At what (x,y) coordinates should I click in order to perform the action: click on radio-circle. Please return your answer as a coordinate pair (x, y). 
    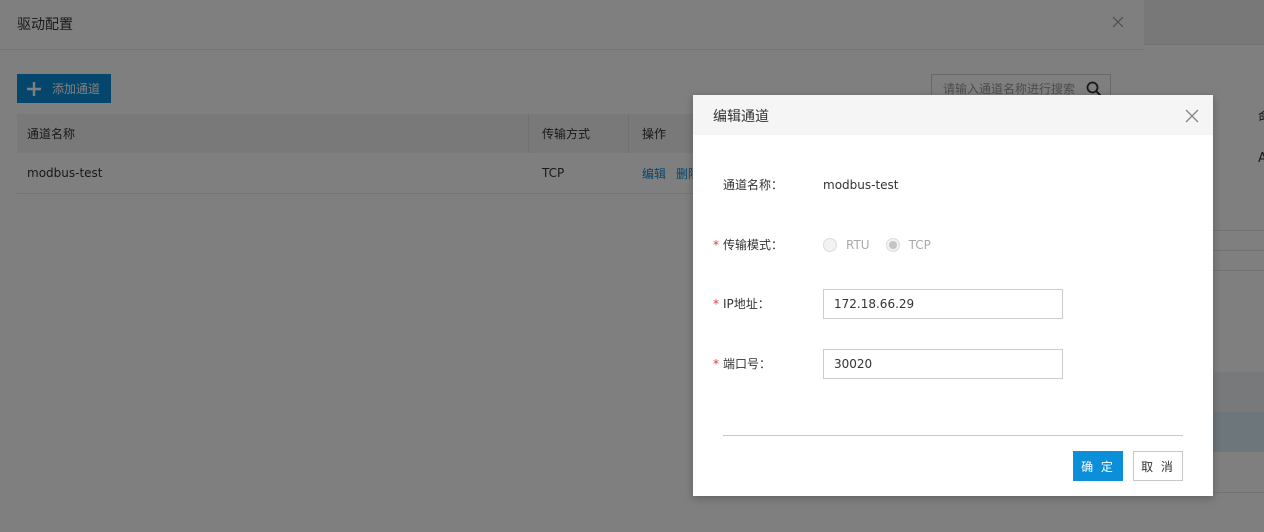
    Looking at the image, I should click on (830, 245).